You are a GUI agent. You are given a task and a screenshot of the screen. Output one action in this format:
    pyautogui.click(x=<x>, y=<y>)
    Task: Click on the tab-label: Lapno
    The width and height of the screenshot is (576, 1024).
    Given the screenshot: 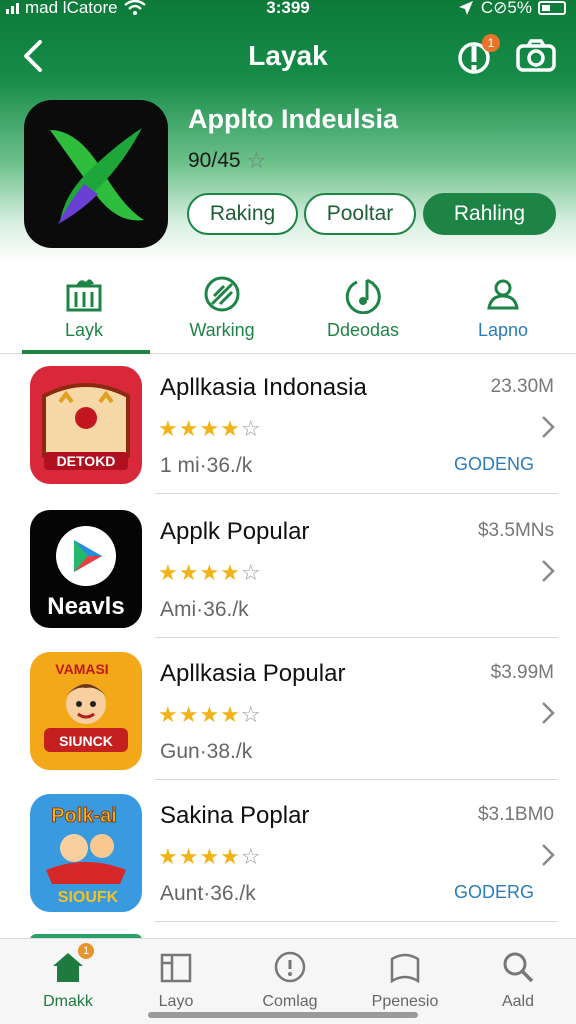 What is the action you would take?
    pyautogui.click(x=503, y=330)
    